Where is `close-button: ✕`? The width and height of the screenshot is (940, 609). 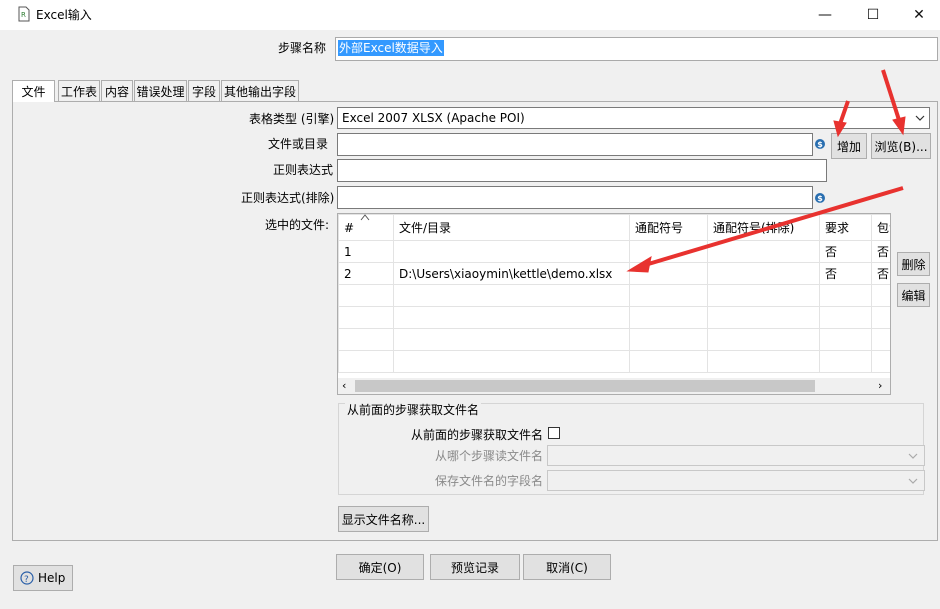
close-button: ✕ is located at coordinates (918, 15).